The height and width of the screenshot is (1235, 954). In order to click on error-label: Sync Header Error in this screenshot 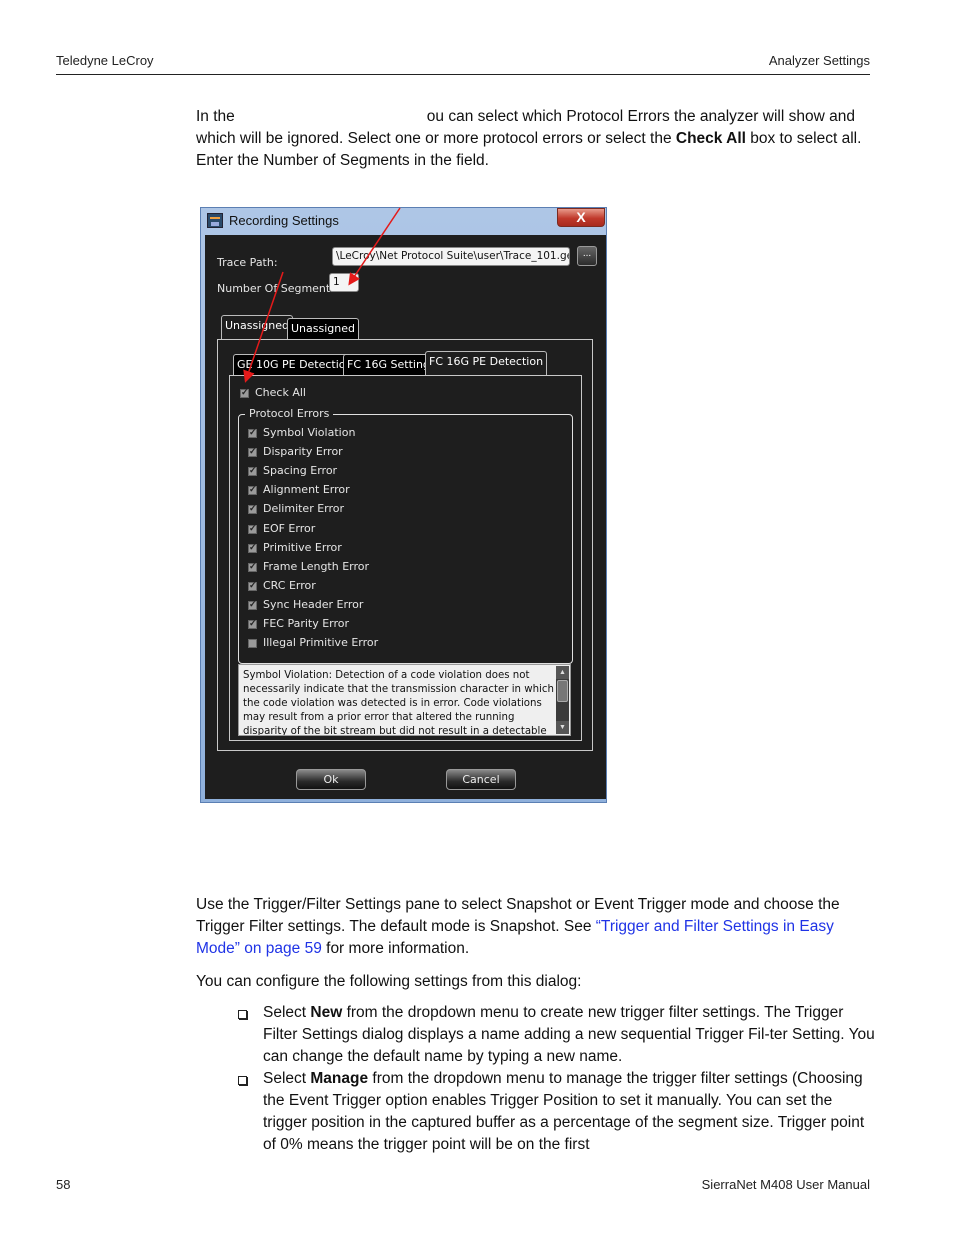, I will do `click(313, 604)`.